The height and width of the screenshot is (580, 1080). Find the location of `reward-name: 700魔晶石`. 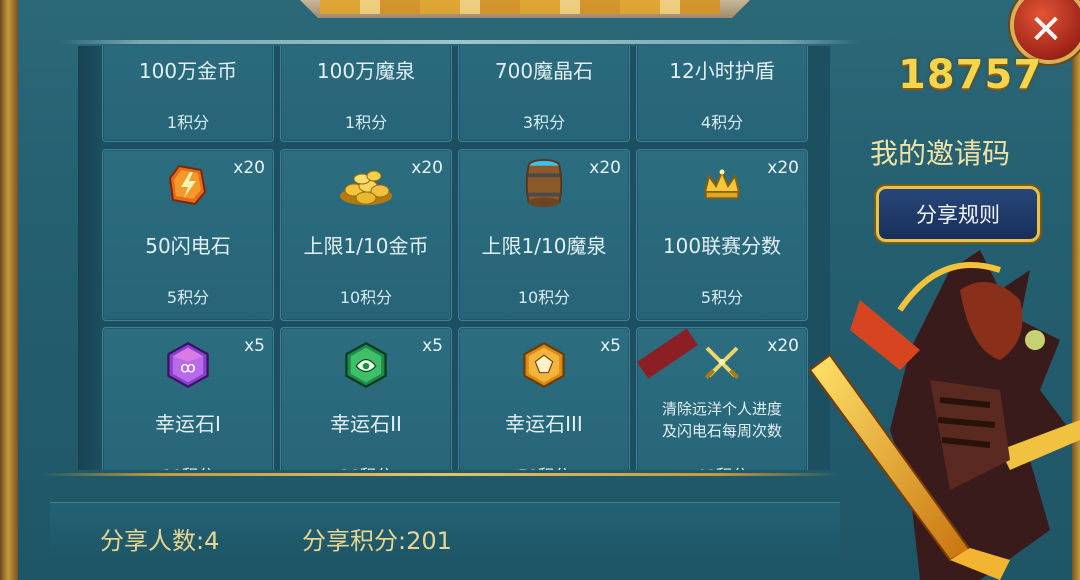

reward-name: 700魔晶石 is located at coordinates (544, 71).